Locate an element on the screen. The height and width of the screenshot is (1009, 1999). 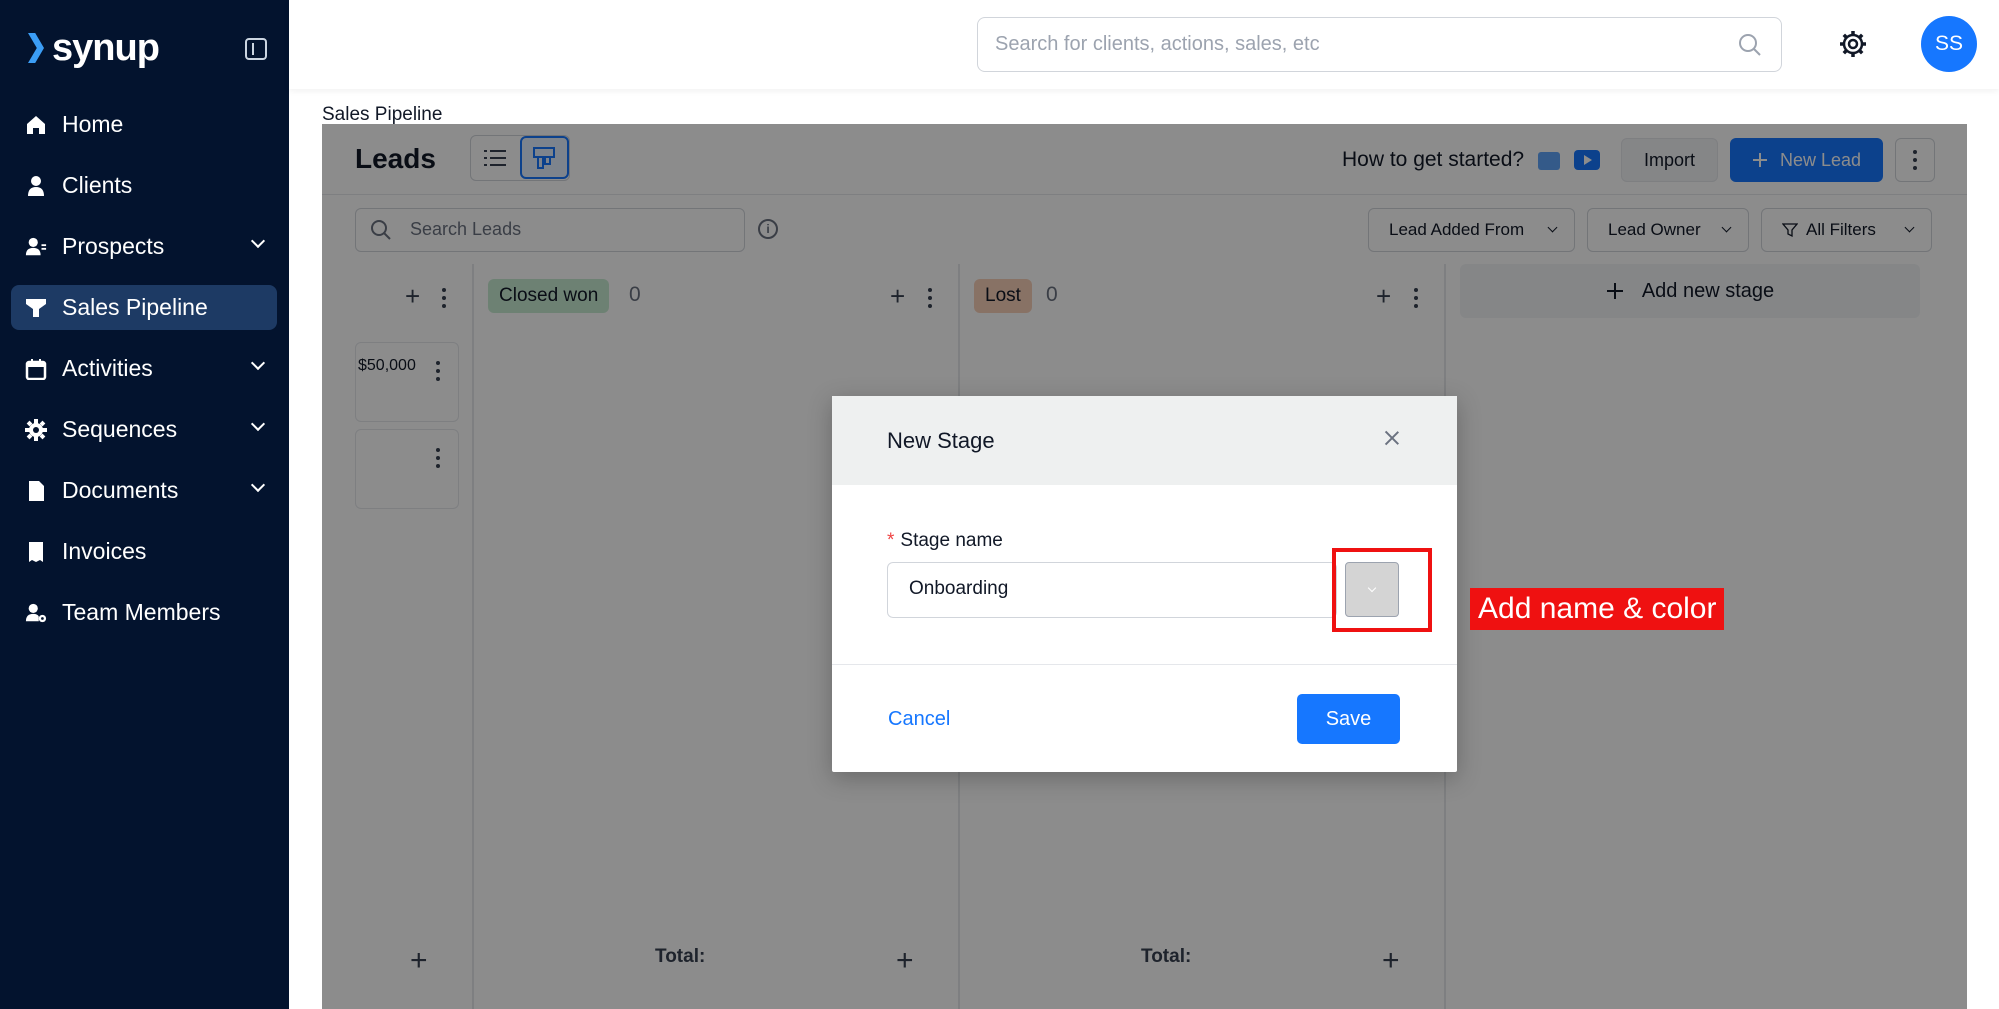
modal-title: New Stage is located at coordinates (941, 440).